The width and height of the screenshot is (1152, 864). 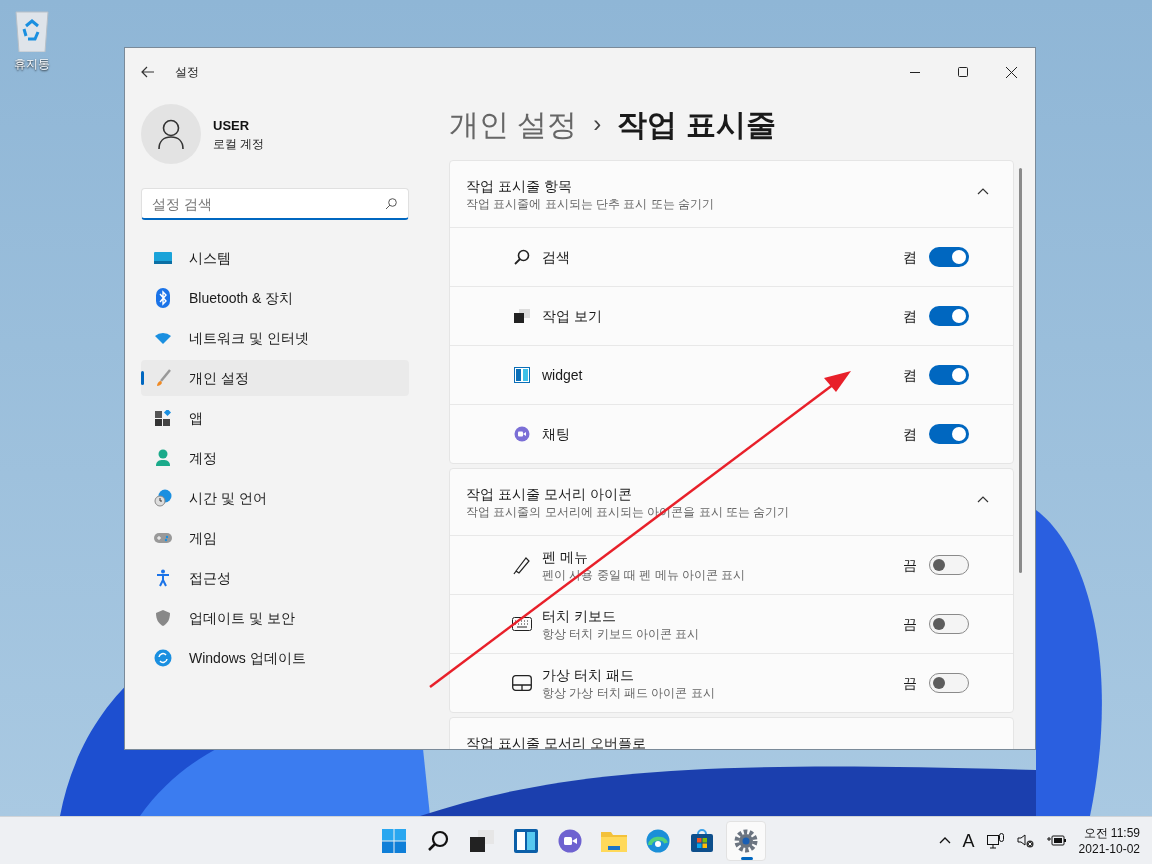 What do you see at coordinates (702, 840) in the screenshot?
I see `store-icon` at bounding box center [702, 840].